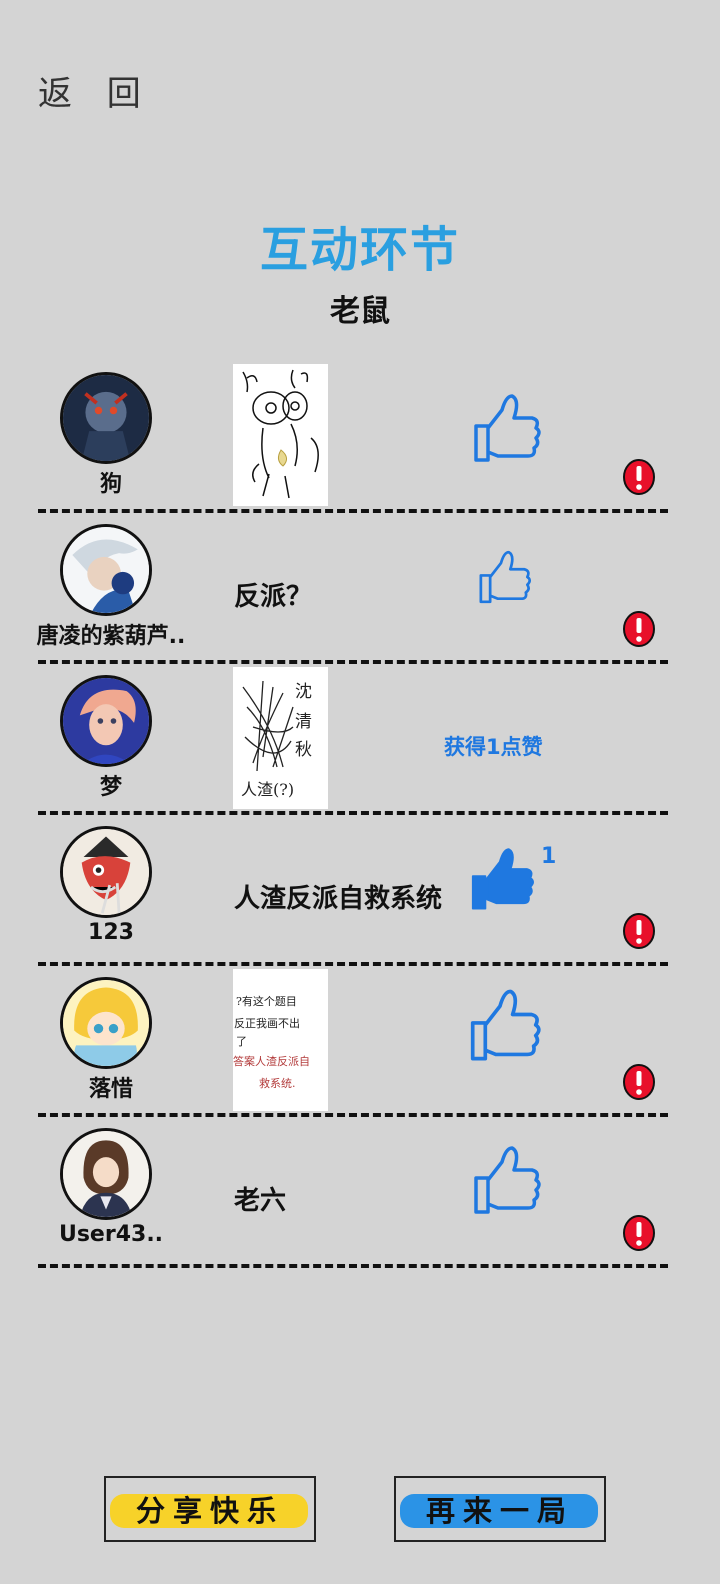 This screenshot has width=720, height=1584. What do you see at coordinates (359, 250) in the screenshot?
I see `page-title: 互动环节` at bounding box center [359, 250].